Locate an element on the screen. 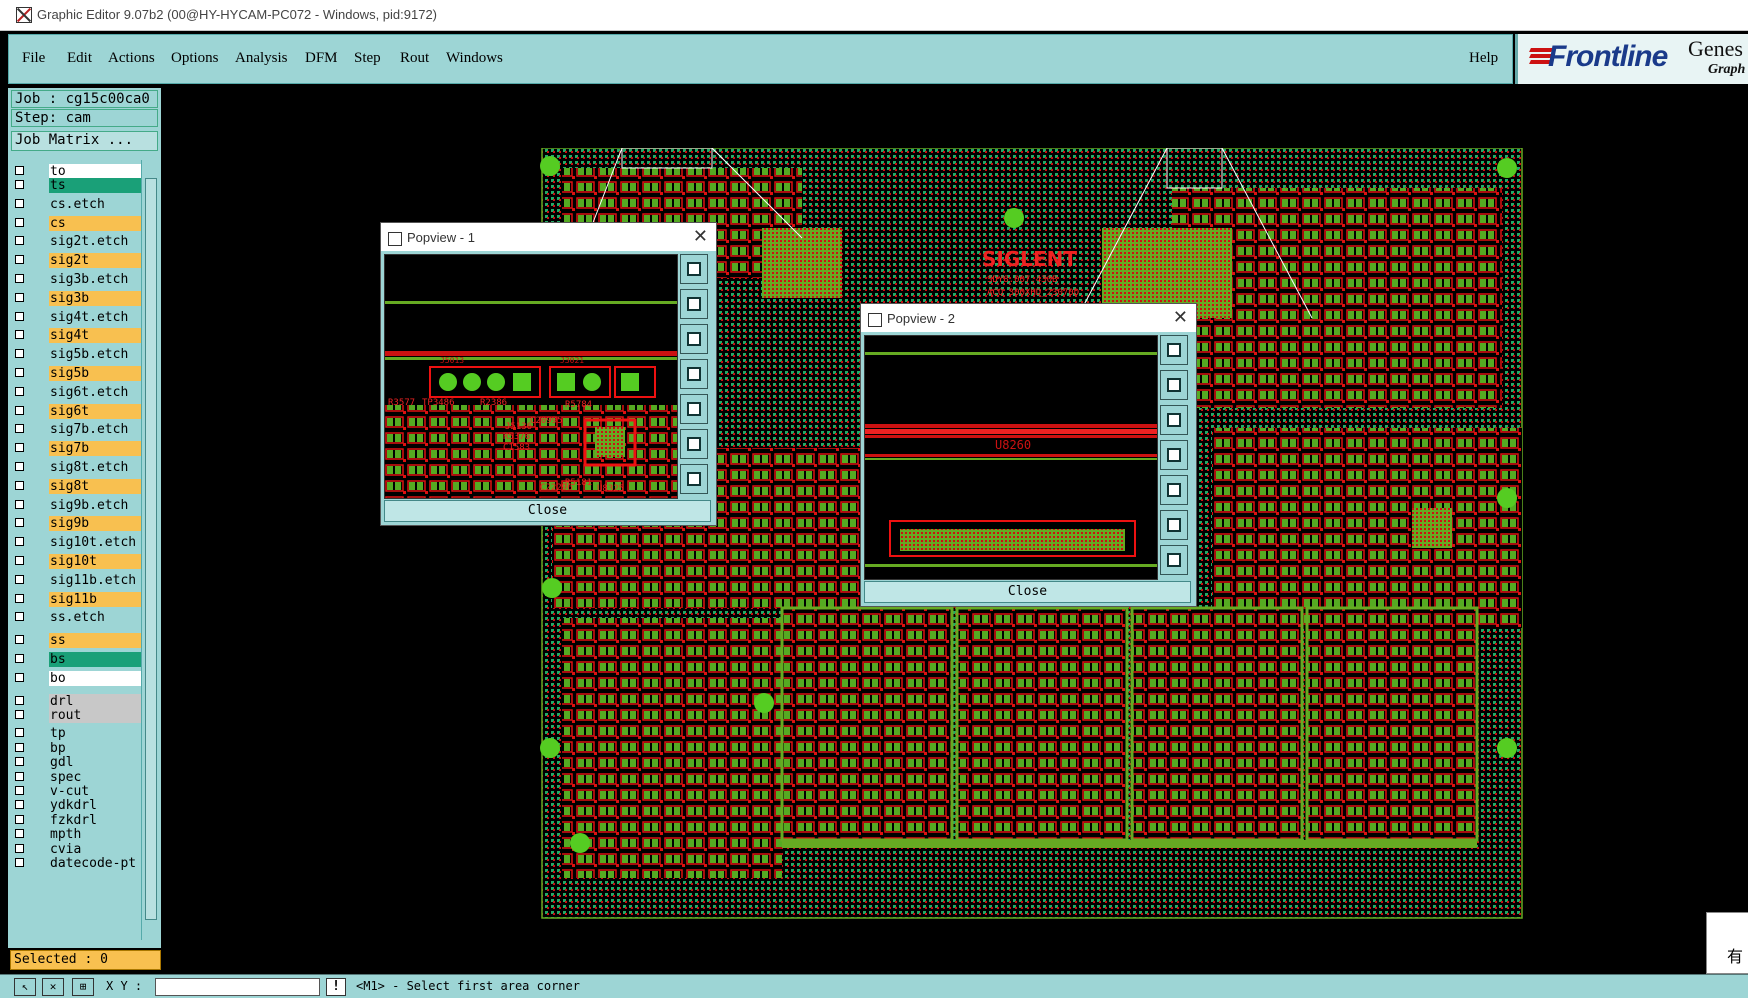 The image size is (1748, 998). layer-scrollbar is located at coordinates (149, 550).